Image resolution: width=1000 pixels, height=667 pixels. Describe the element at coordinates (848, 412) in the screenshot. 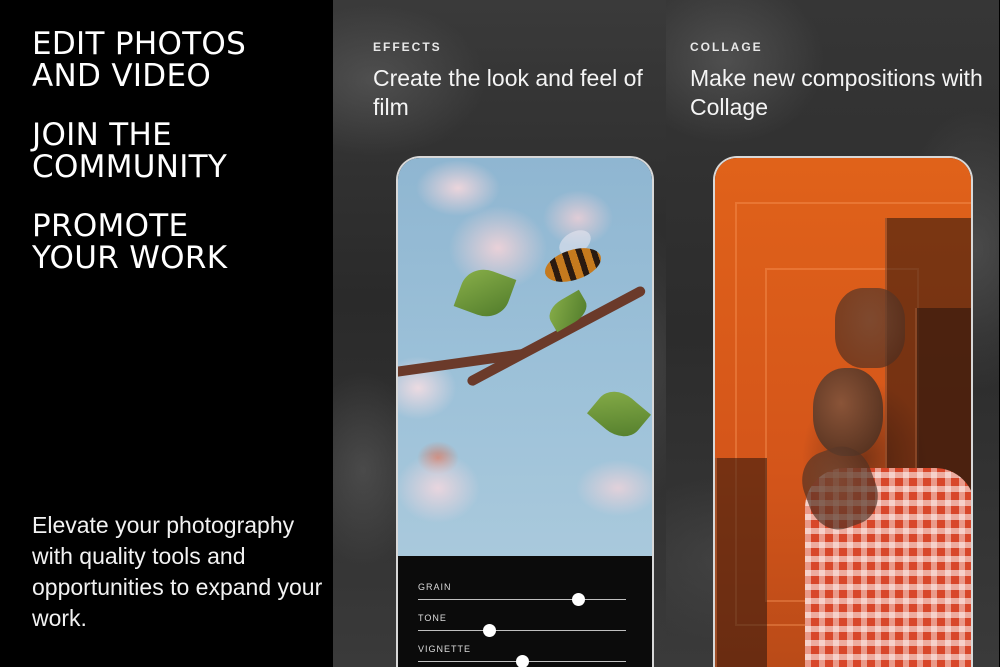

I see `portrait-face` at that location.